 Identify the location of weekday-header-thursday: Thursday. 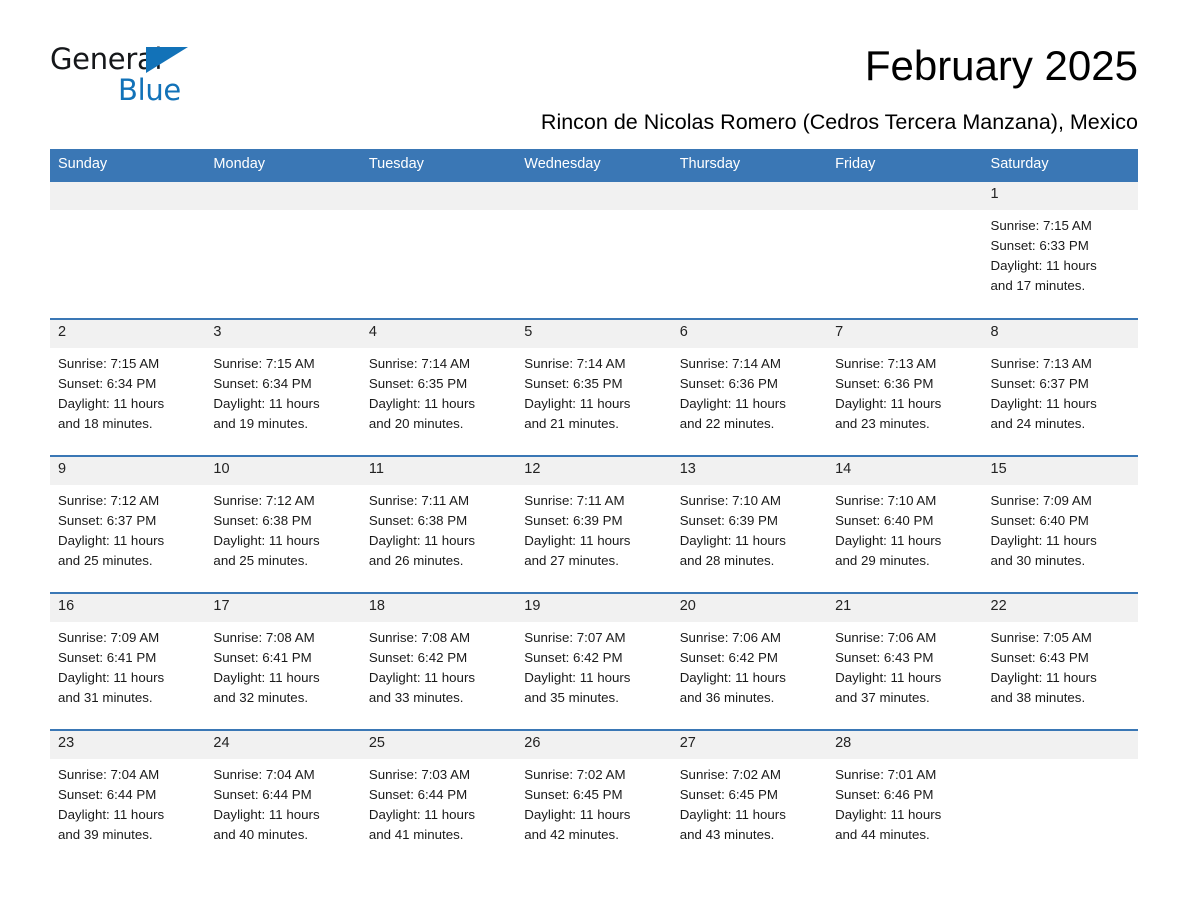
(749, 165).